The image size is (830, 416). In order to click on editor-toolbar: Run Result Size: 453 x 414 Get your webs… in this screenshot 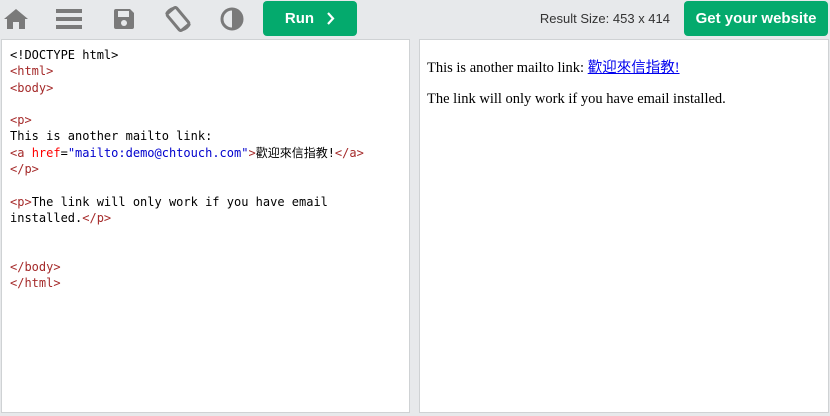, I will do `click(415, 19)`.